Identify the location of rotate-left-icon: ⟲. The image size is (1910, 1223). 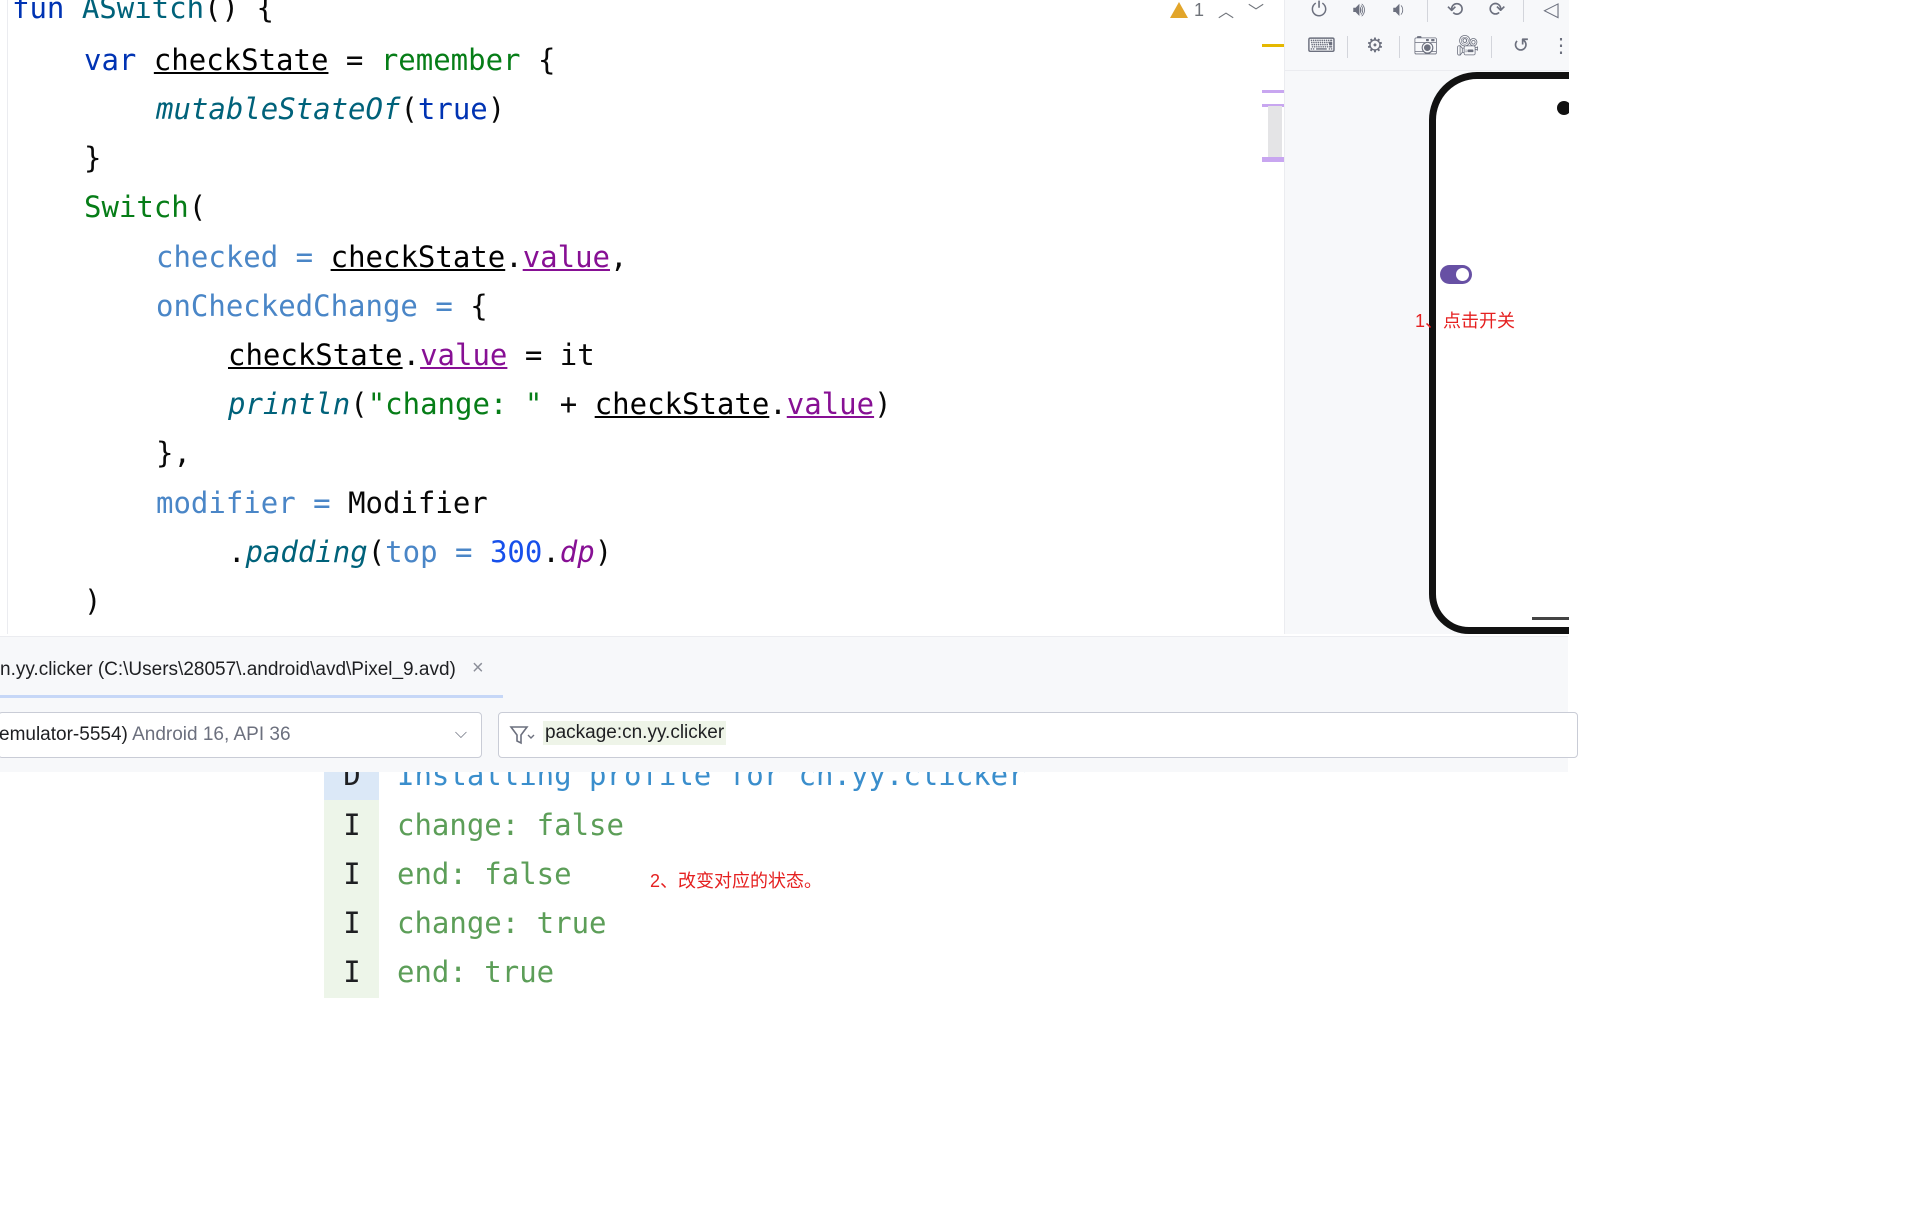
(1455, 11).